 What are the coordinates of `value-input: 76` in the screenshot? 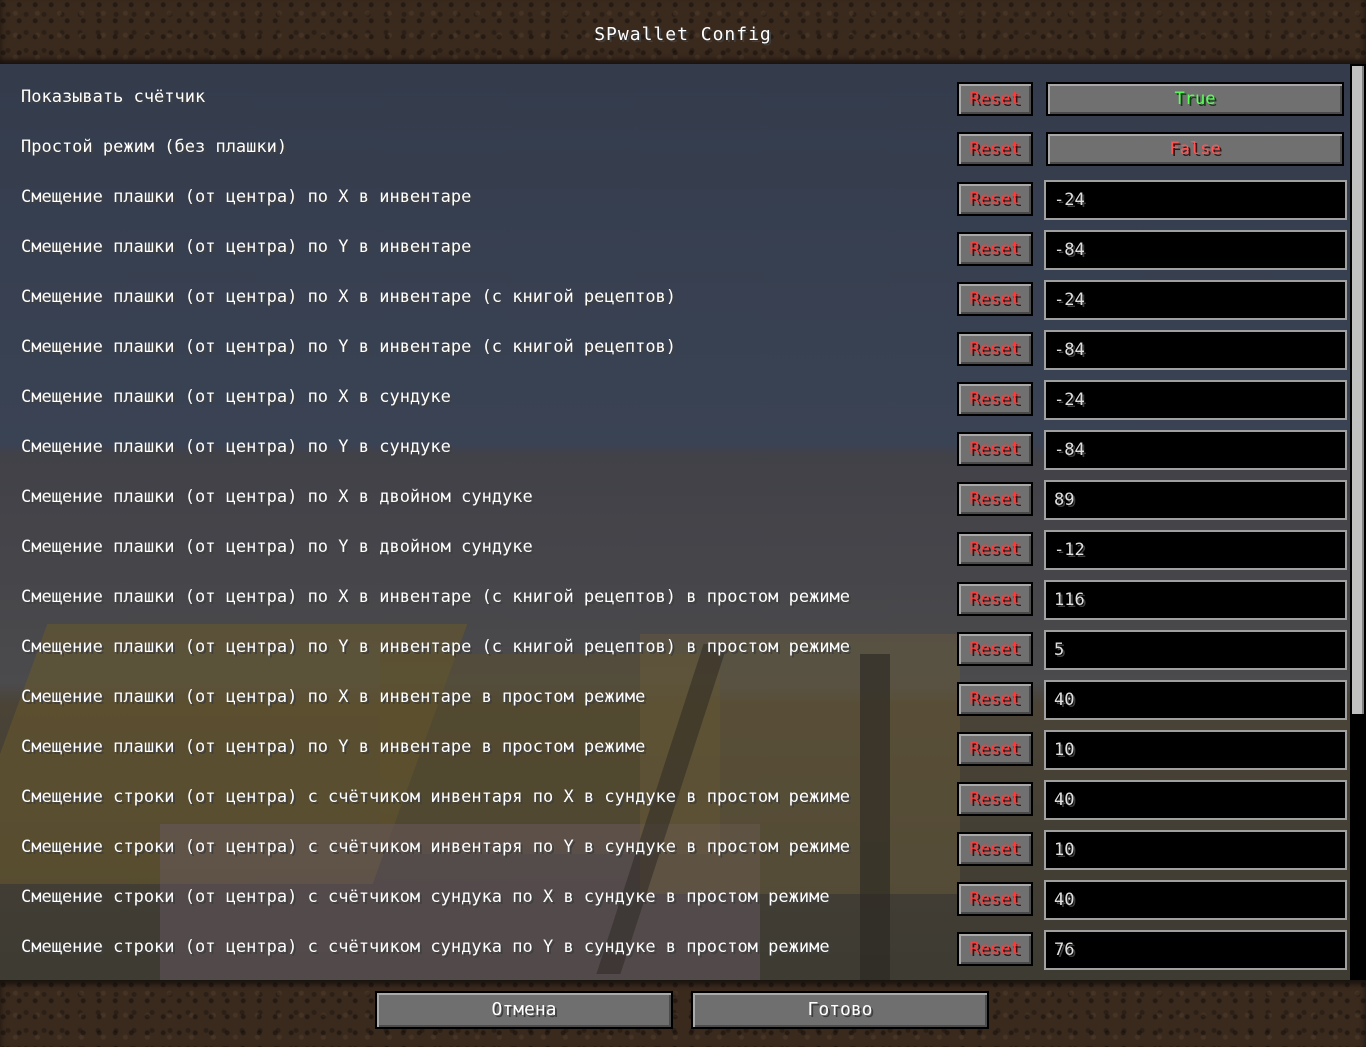 It's located at (1195, 950).